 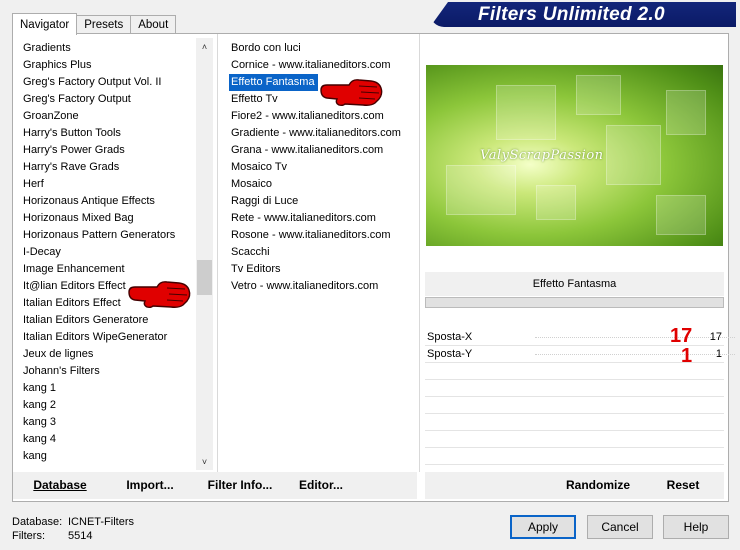 What do you see at coordinates (107, 405) in the screenshot?
I see `category-item: kang 2` at bounding box center [107, 405].